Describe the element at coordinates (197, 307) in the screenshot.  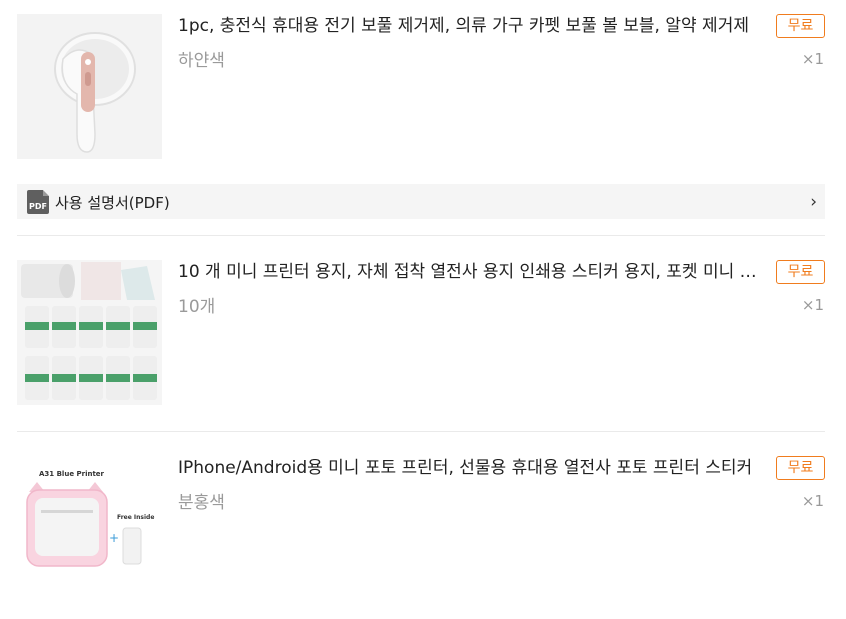
I see `product-variant: 10개` at that location.